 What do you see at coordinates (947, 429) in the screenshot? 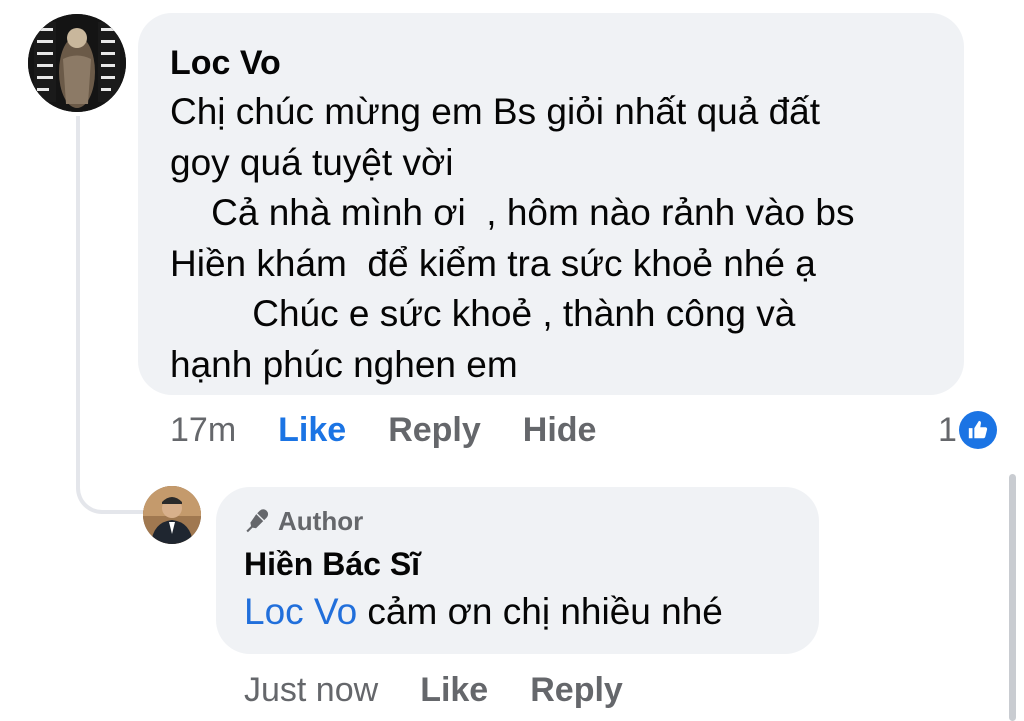
I see `reaction-count: 1` at bounding box center [947, 429].